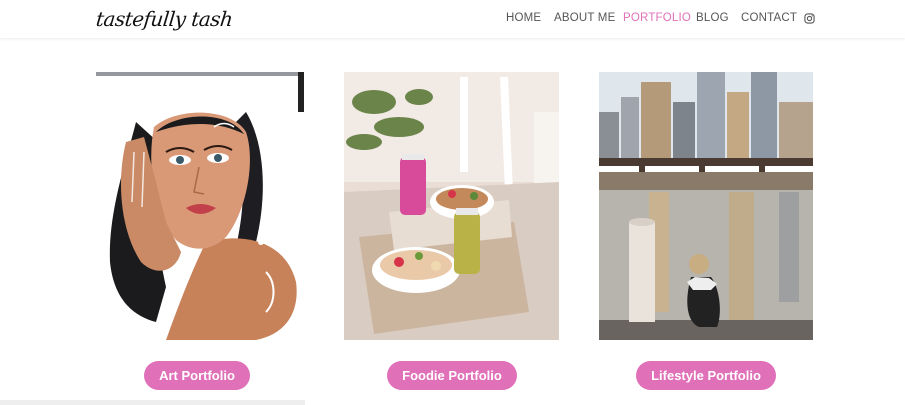 The image size is (905, 405). I want to click on nav-blog: BLOG, so click(712, 18).